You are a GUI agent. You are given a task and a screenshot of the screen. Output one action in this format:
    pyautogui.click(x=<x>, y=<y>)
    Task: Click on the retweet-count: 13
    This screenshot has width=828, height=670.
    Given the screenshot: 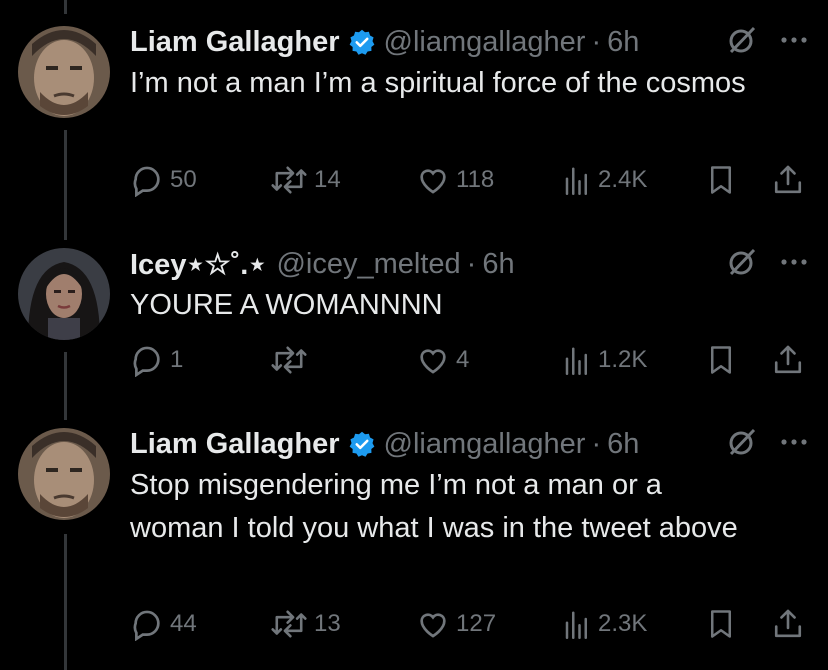 What is the action you would take?
    pyautogui.click(x=327, y=623)
    